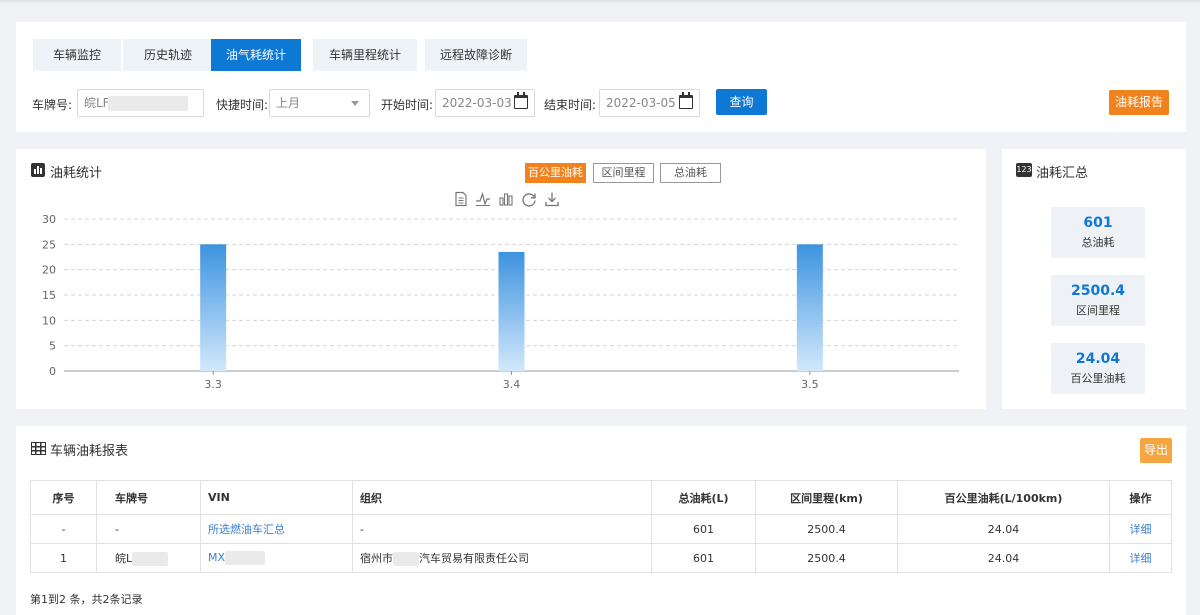 This screenshot has width=1200, height=615. I want to click on end-date-value: 2022-03-05, so click(641, 103).